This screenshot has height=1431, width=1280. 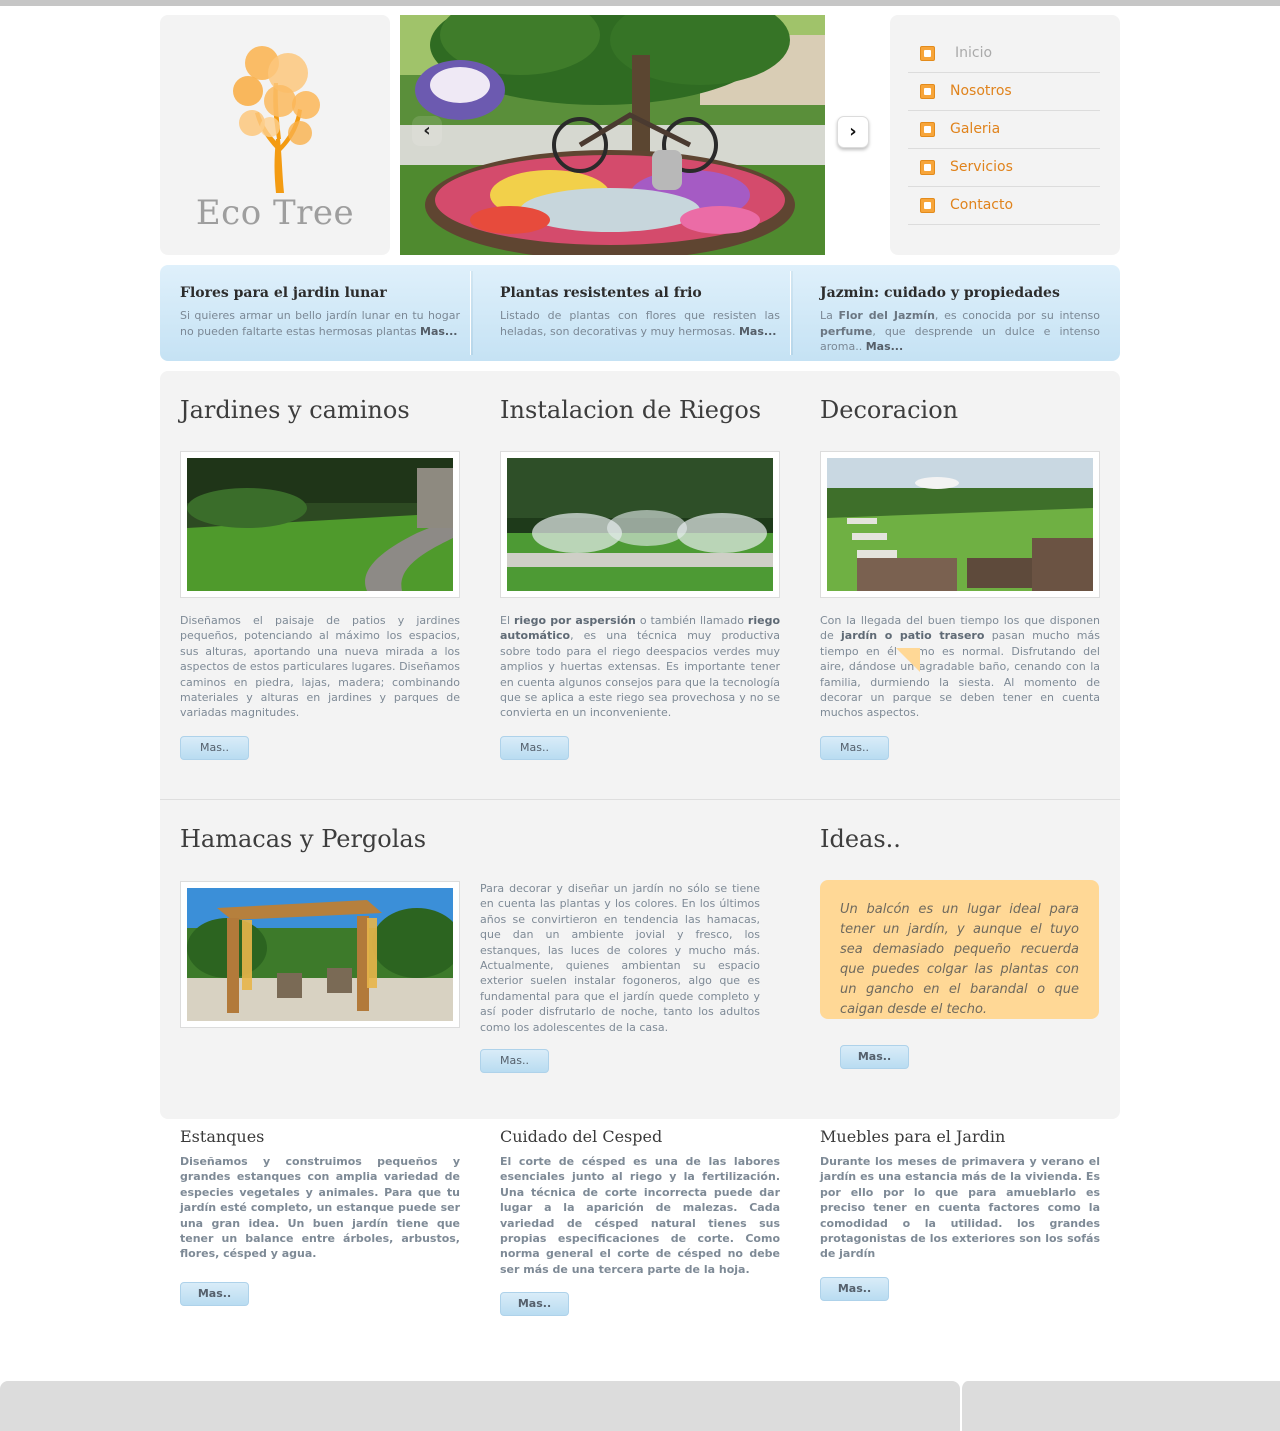 What do you see at coordinates (640, 799) in the screenshot?
I see `section-divider` at bounding box center [640, 799].